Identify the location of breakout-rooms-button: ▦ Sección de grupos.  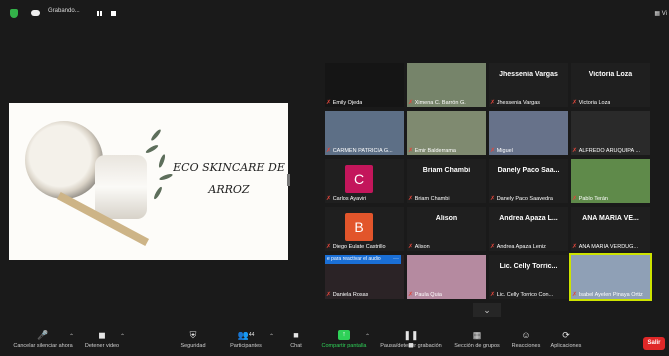
(477, 339).